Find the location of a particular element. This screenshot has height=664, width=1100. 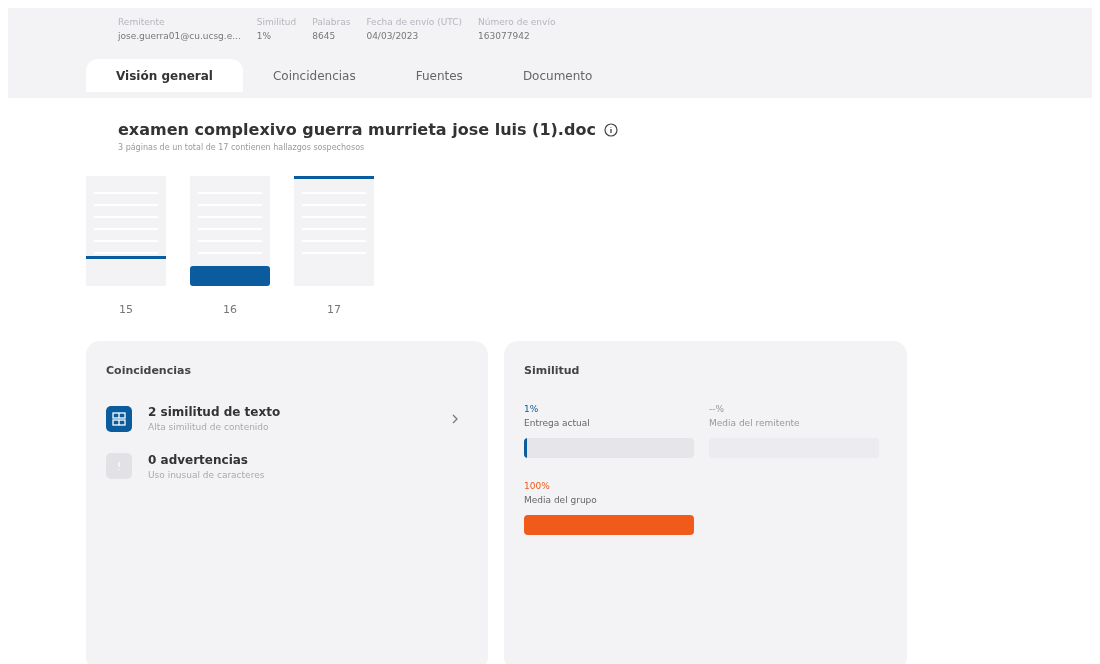

info-icon is located at coordinates (610, 130).